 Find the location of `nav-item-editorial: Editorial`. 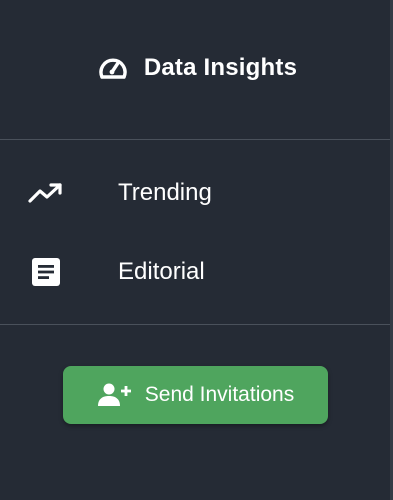

nav-item-editorial: Editorial is located at coordinates (195, 272).